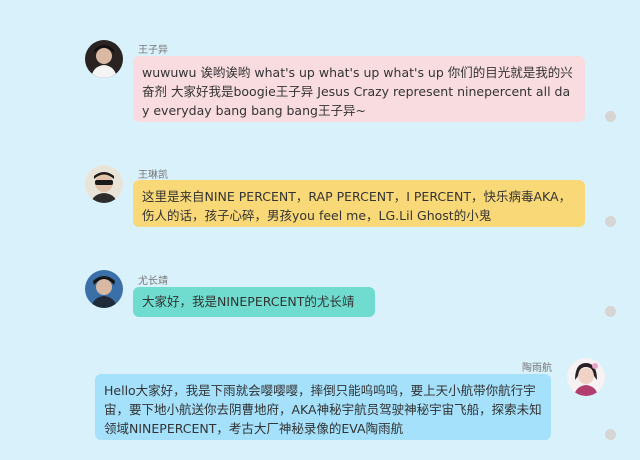  I want to click on user-avatar-icon, so click(586, 377).